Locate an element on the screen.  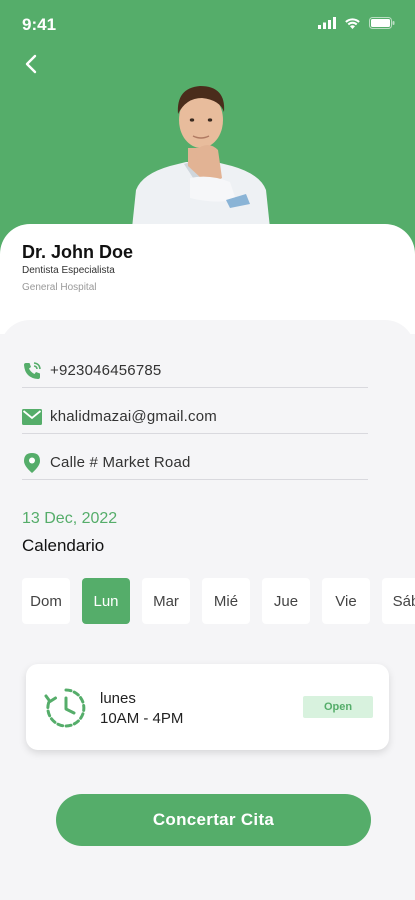
hours-card: lunes 10AM - 4PM Open is located at coordinates (207, 707).